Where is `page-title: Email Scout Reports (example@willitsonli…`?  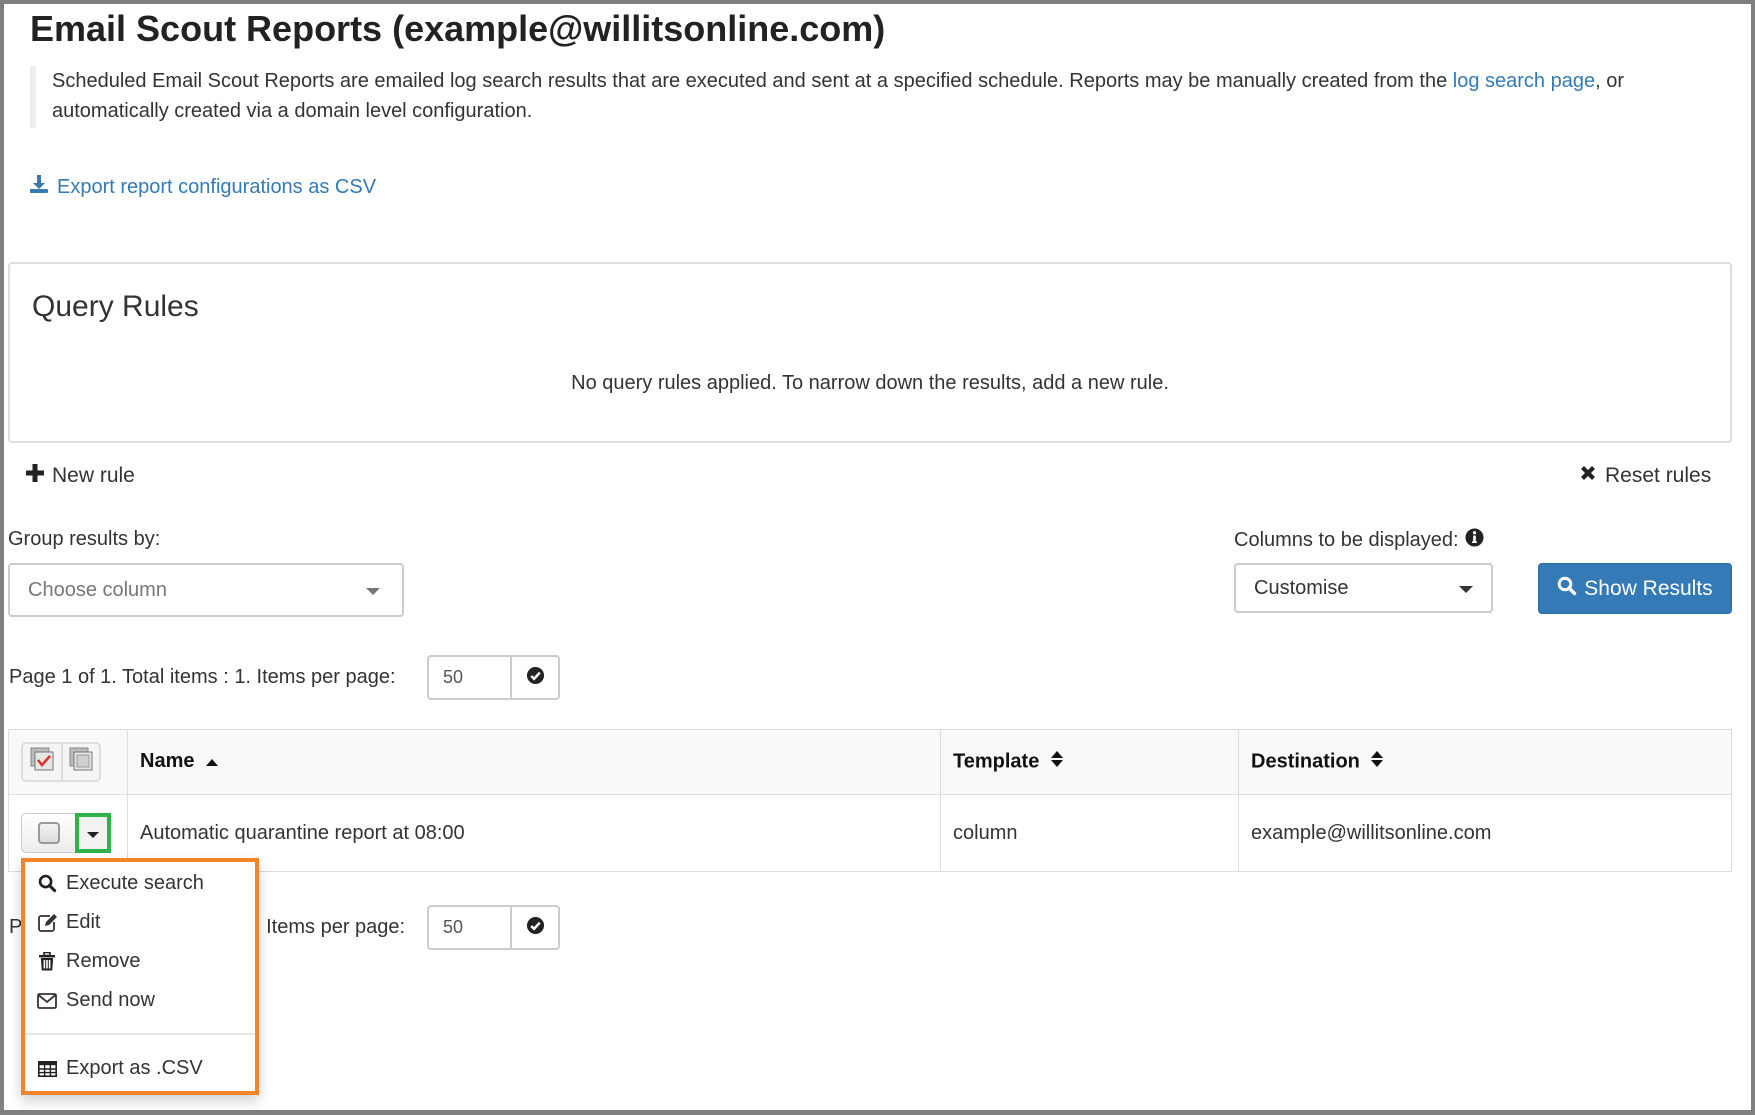 page-title: Email Scout Reports (example@willitsonli… is located at coordinates (458, 28).